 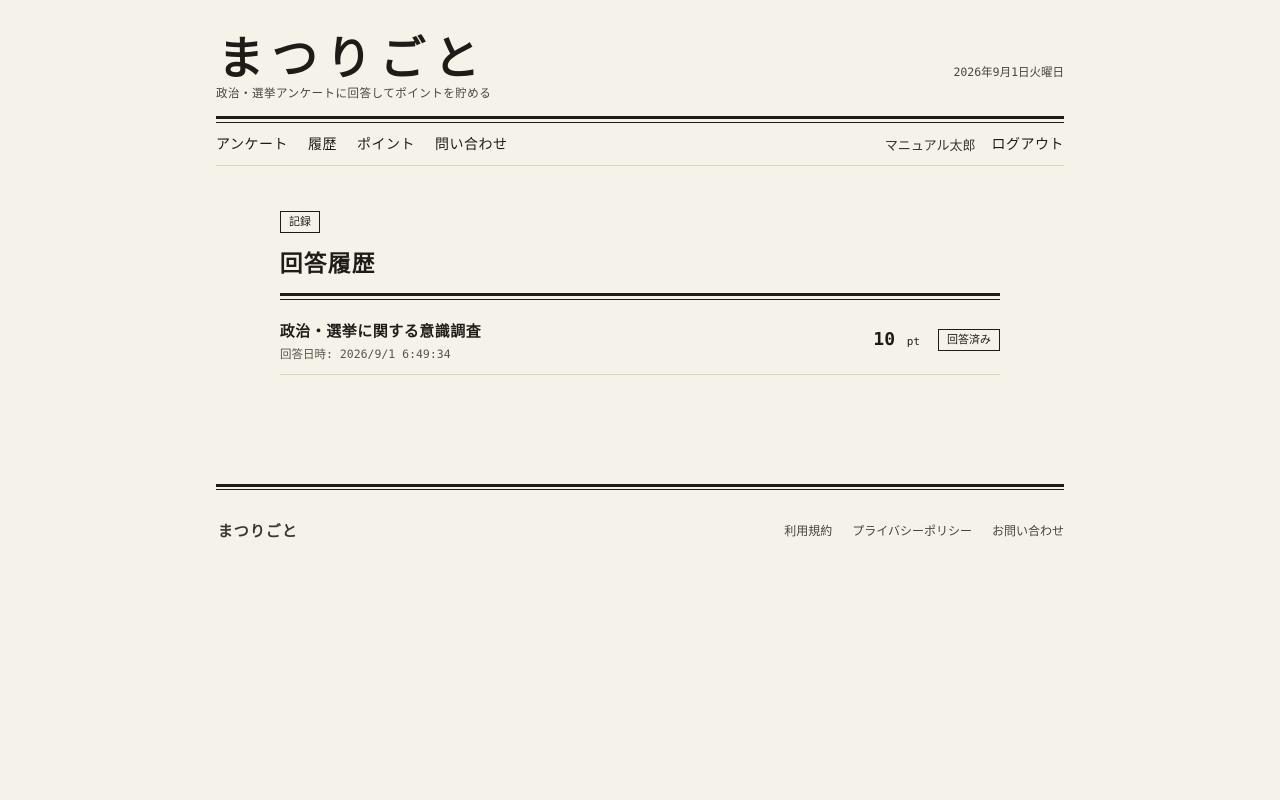 I want to click on nav-item-survey: アンケート, so click(x=252, y=144).